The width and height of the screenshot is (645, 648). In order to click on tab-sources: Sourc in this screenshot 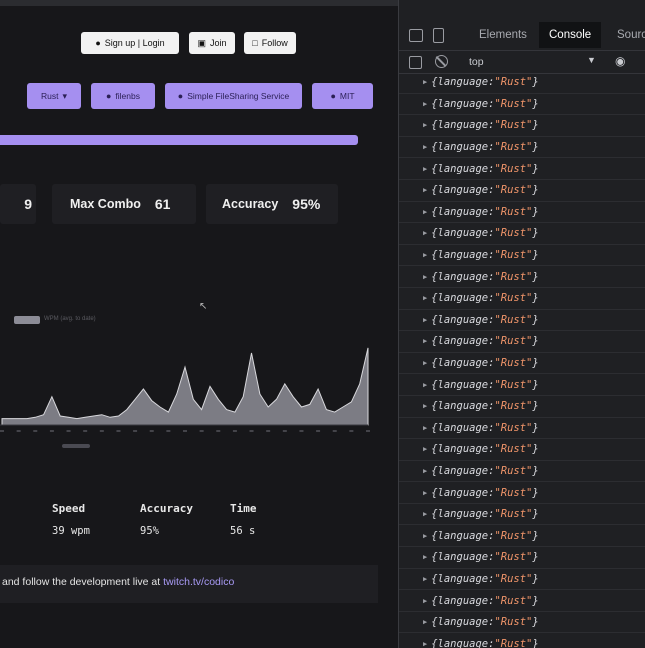, I will do `click(626, 35)`.